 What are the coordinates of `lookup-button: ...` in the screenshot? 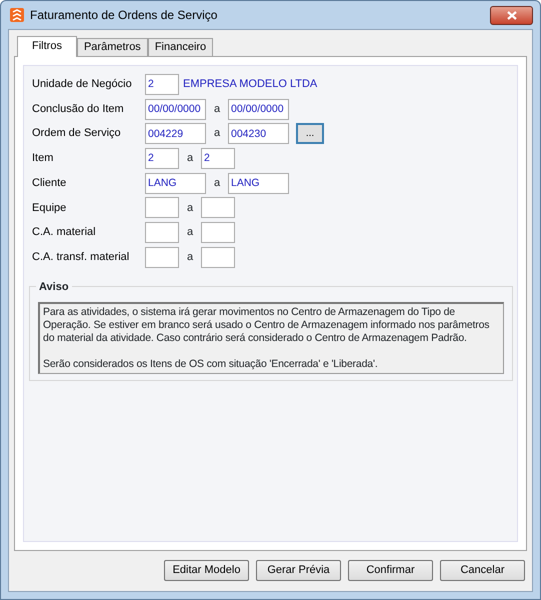 It's located at (310, 133).